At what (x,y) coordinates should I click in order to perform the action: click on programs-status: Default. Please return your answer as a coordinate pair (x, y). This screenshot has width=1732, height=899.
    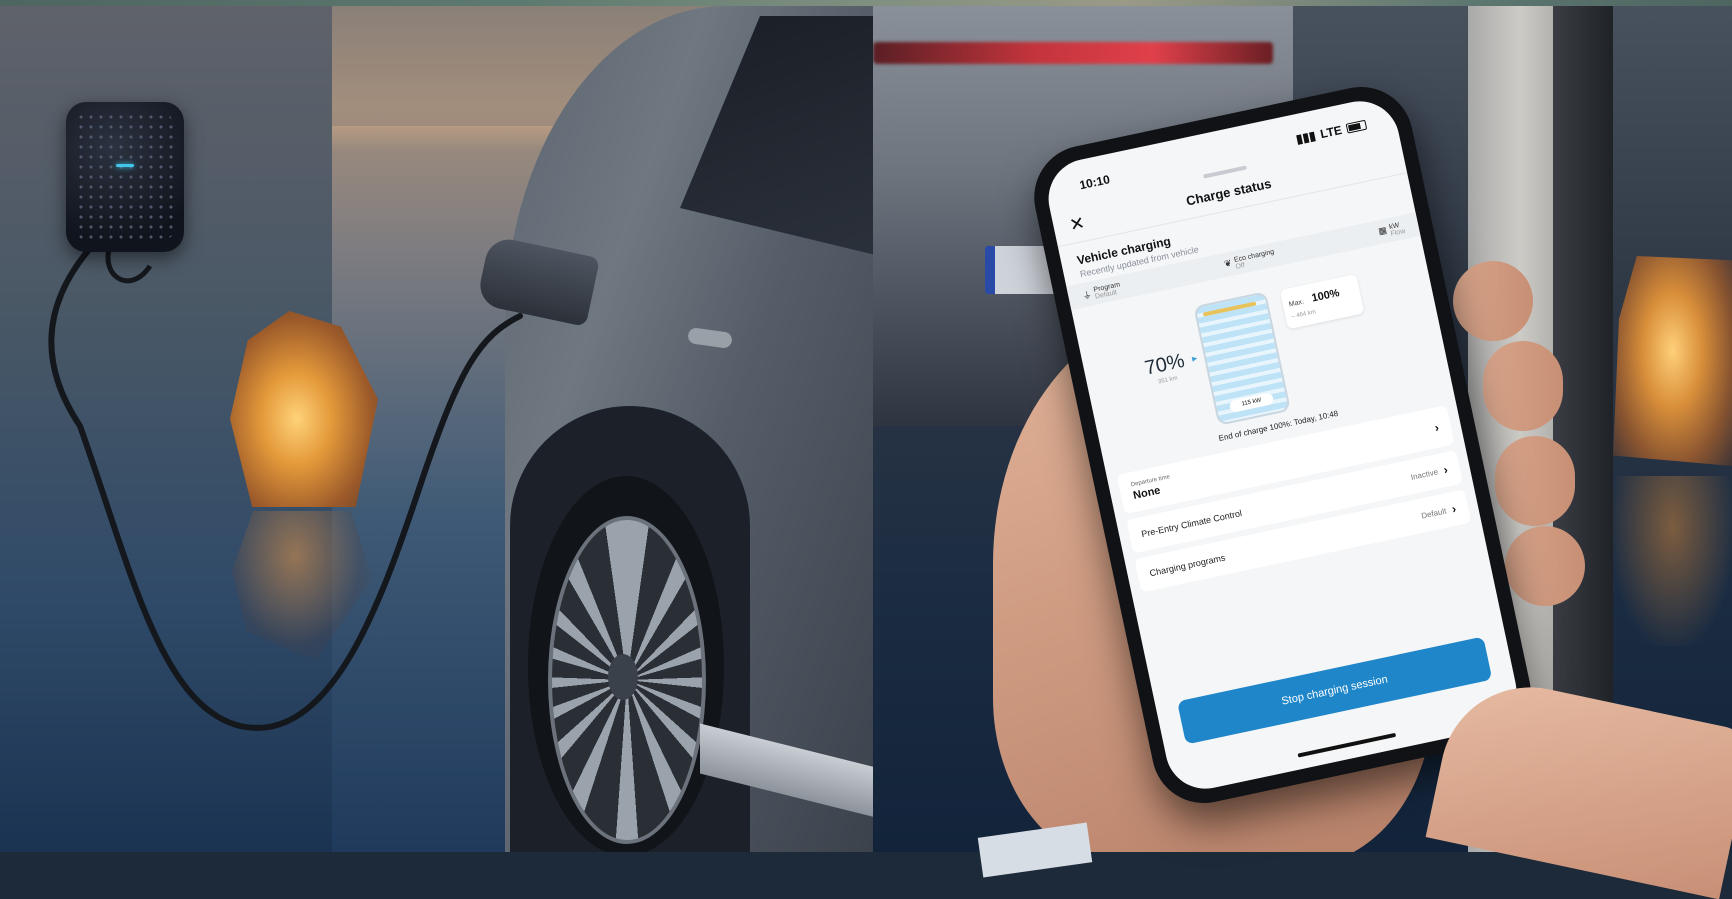
    Looking at the image, I should click on (1434, 513).